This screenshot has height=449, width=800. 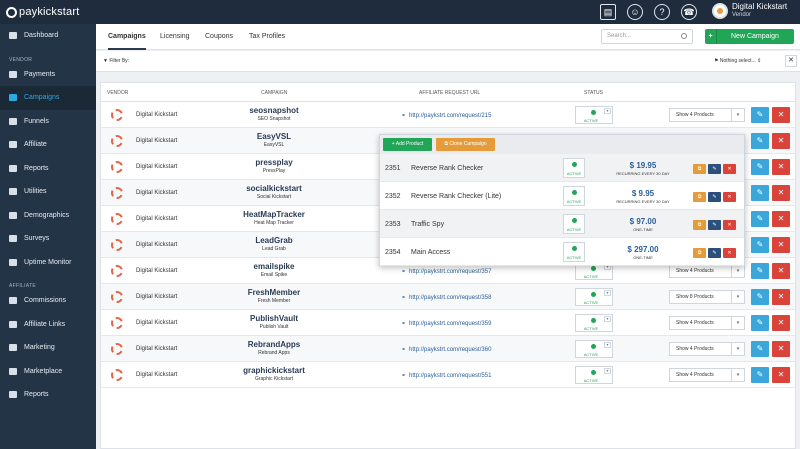 I want to click on sidebar-item-affiliate-links: Affiliate Links, so click(x=48, y=325).